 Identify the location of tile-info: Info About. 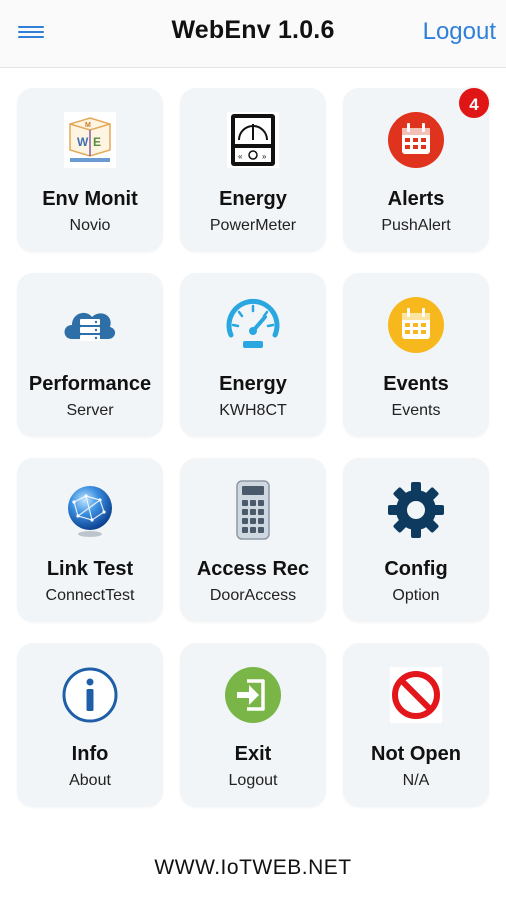
(90, 725).